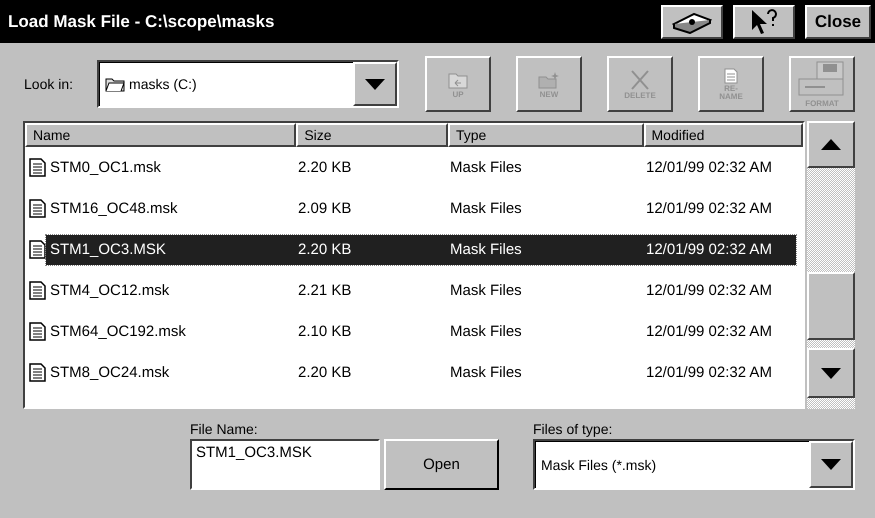 The height and width of the screenshot is (518, 875). What do you see at coordinates (224, 429) in the screenshot?
I see `file-name-label: File Name:` at bounding box center [224, 429].